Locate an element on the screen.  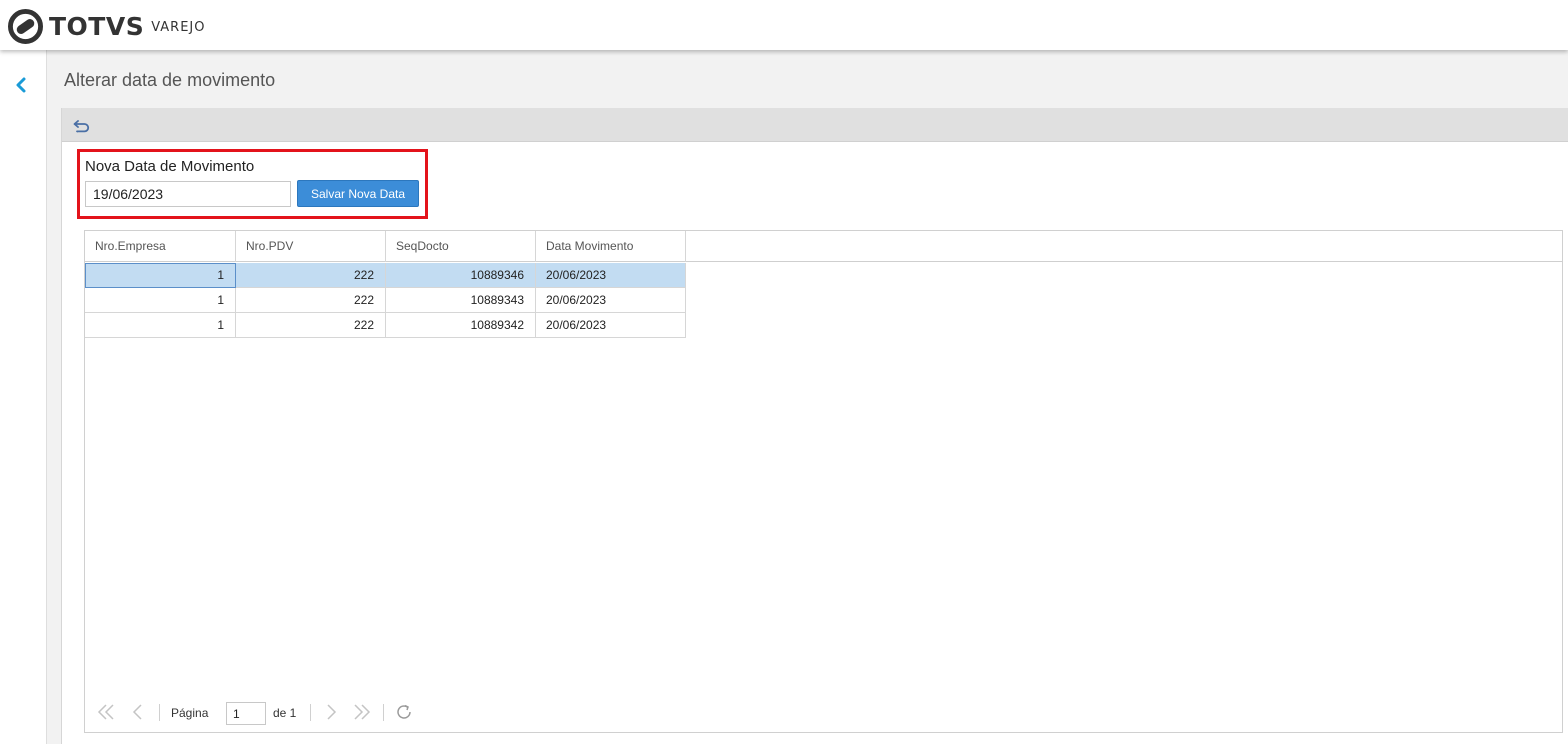
new-date-label: Nova Data de Movimento is located at coordinates (170, 166).